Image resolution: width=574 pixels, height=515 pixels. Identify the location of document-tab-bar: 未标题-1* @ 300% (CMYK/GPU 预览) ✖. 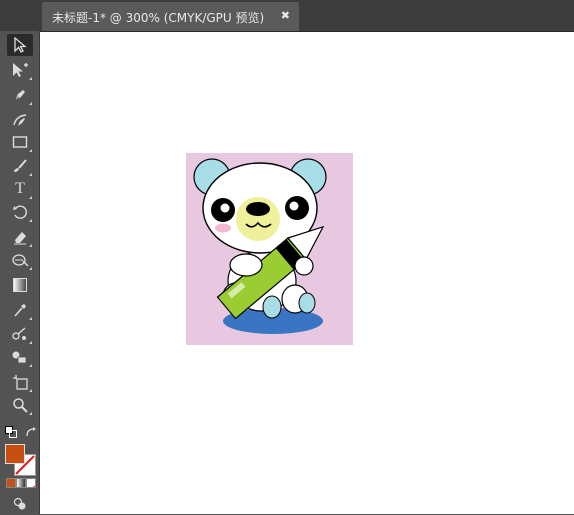
(287, 16).